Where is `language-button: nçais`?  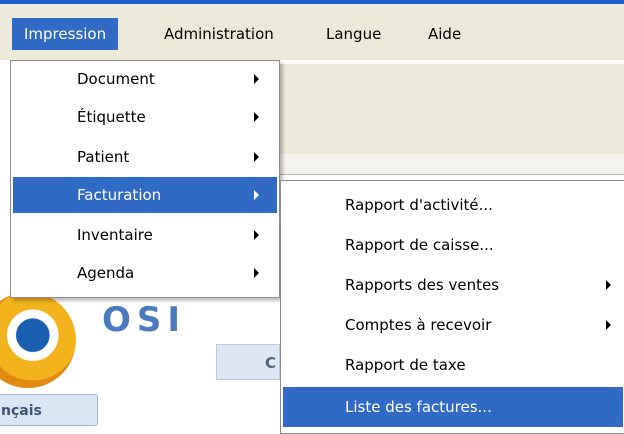
language-button: nçais is located at coordinates (49, 410).